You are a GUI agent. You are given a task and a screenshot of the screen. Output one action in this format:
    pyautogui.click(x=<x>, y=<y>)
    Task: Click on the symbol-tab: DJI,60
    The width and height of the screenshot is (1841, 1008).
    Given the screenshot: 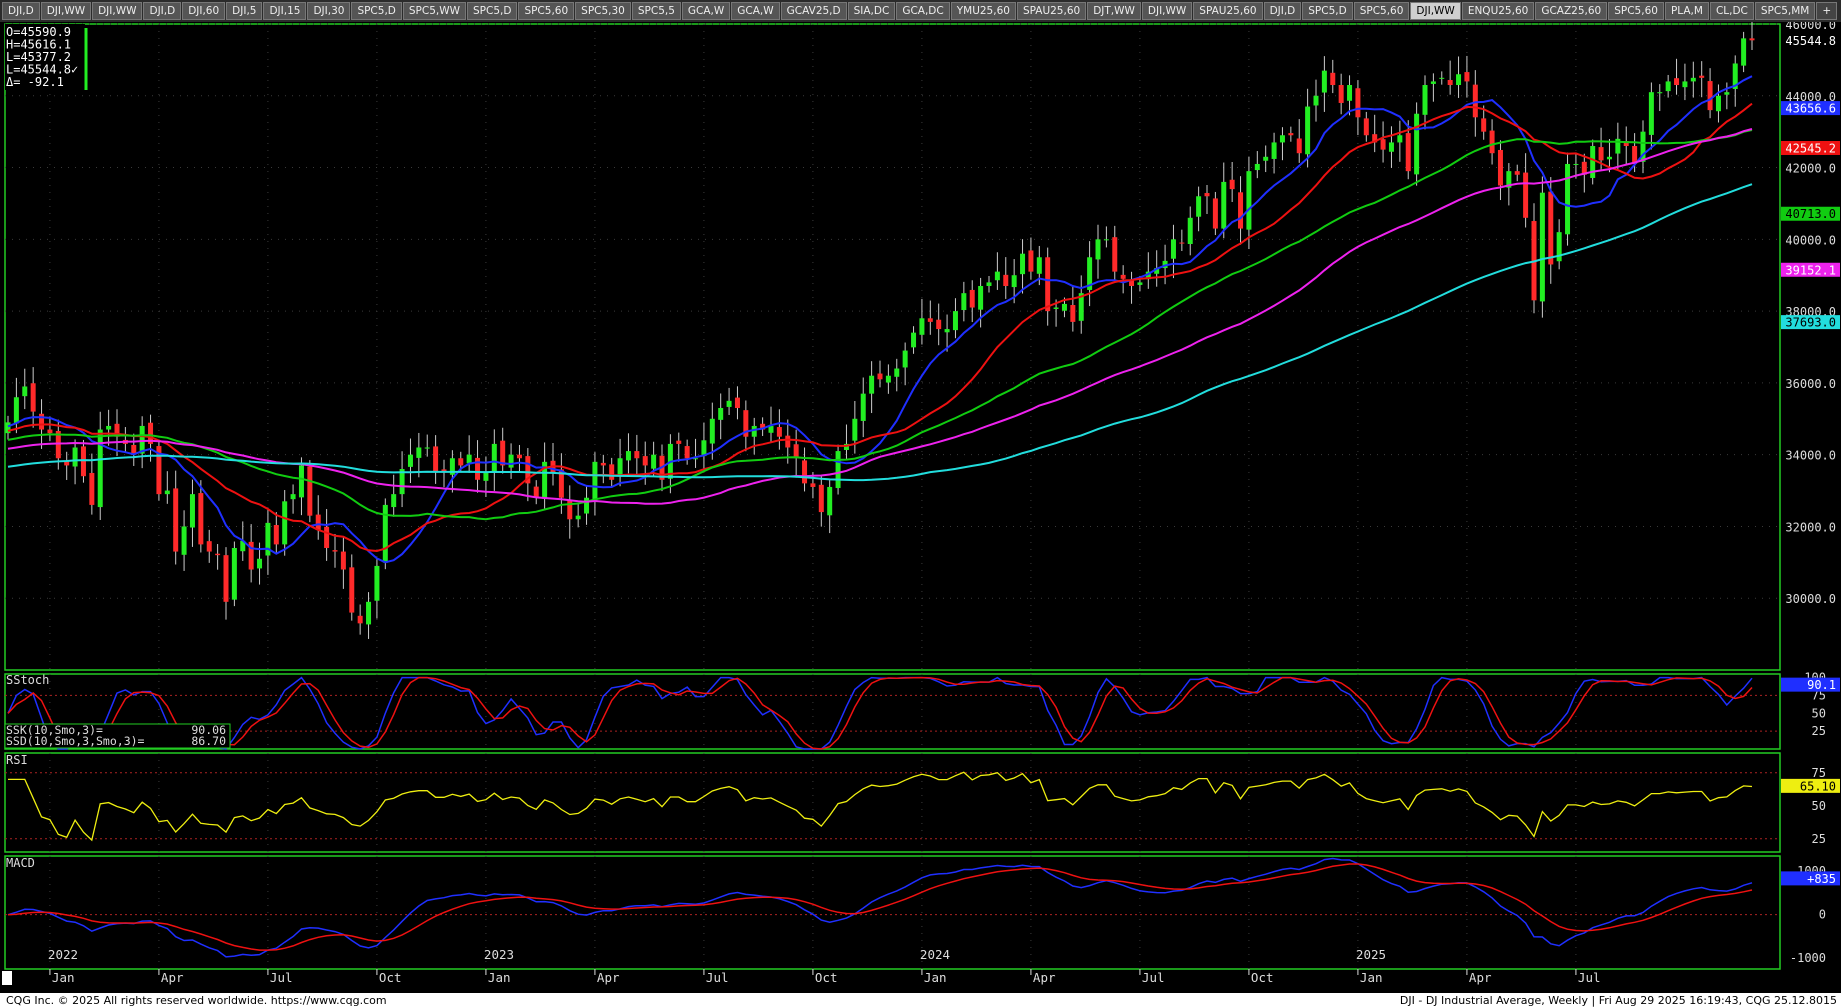 What is the action you would take?
    pyautogui.click(x=204, y=11)
    